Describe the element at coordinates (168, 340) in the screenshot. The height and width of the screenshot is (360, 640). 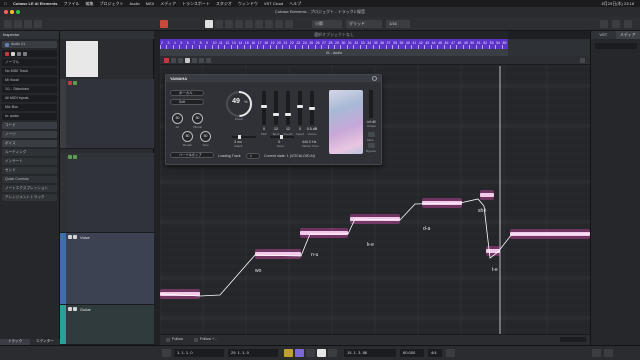
I see `follow-checkbox` at that location.